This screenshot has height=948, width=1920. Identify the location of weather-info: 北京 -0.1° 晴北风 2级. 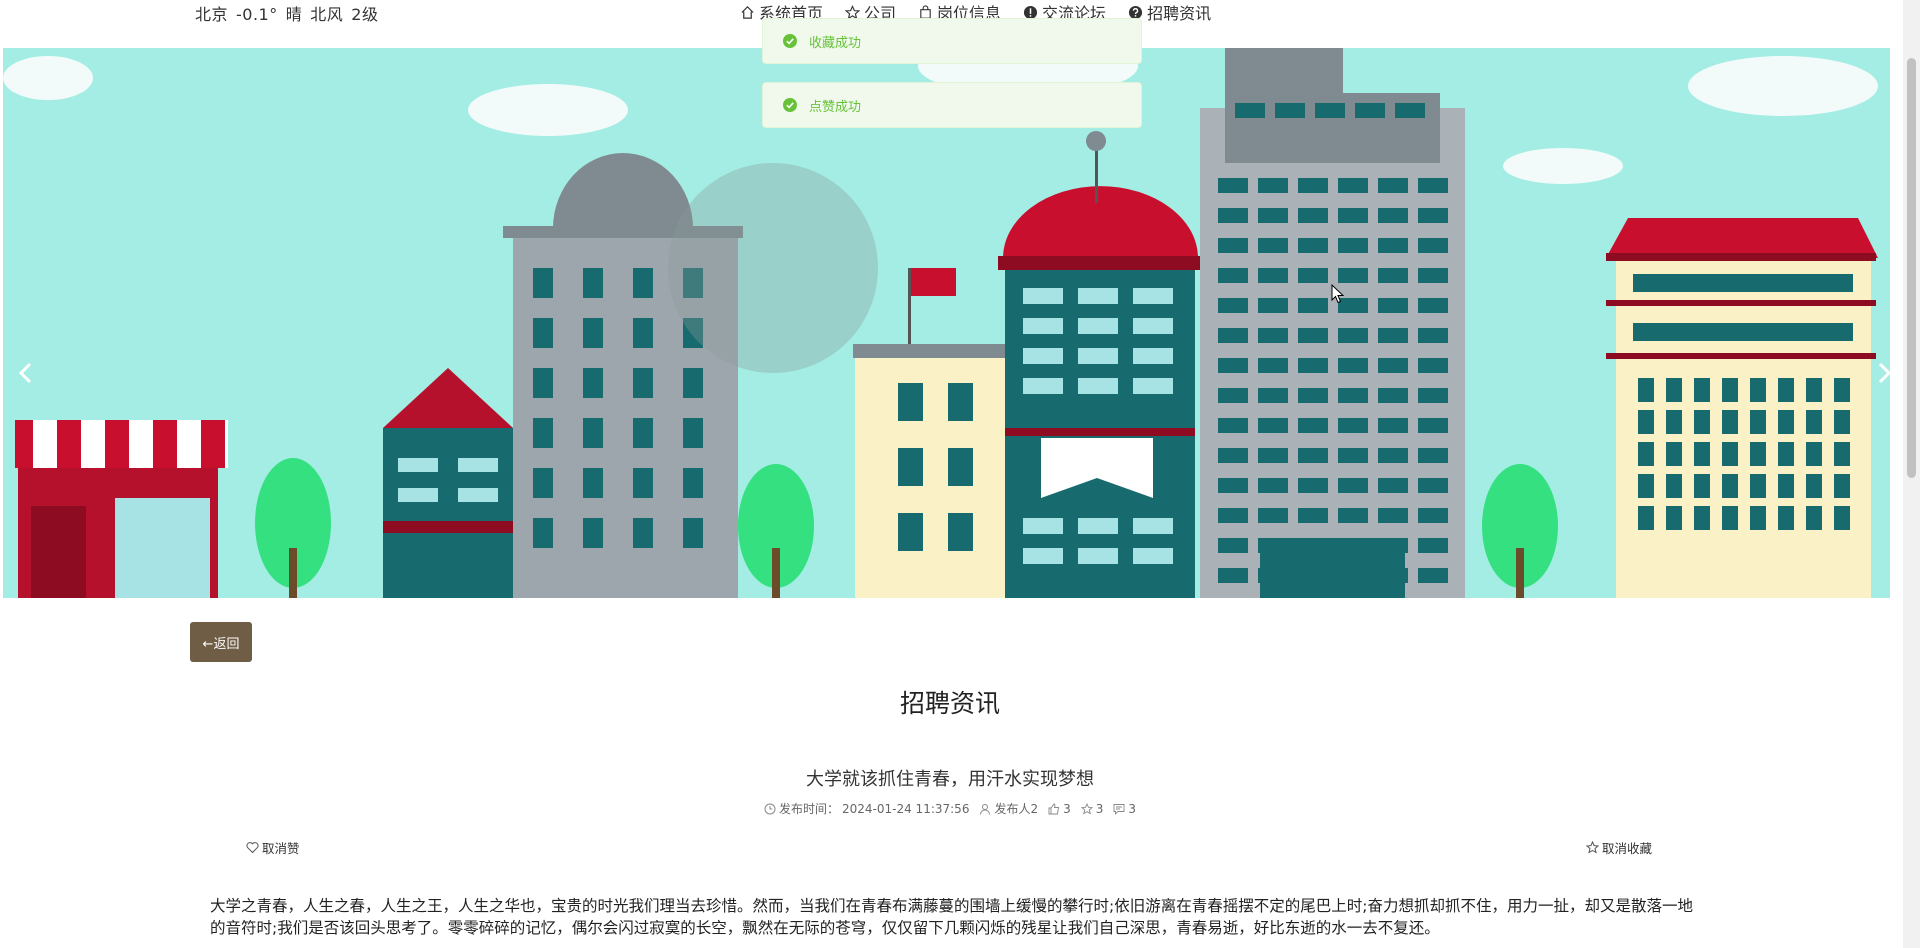
(290, 13).